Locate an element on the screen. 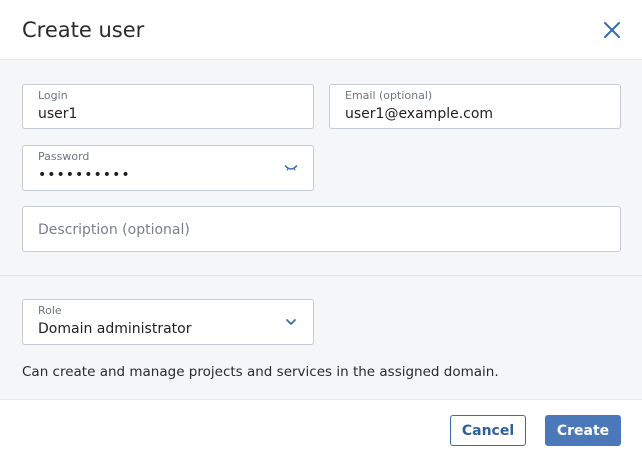 Image resolution: width=642 pixels, height=458 pixels. password-label: Password is located at coordinates (64, 156).